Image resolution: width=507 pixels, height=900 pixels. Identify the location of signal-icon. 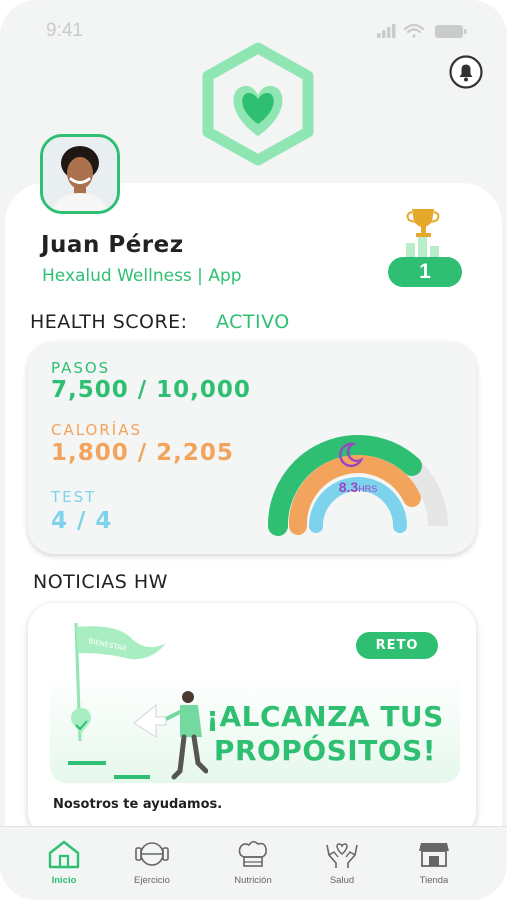
(386, 31).